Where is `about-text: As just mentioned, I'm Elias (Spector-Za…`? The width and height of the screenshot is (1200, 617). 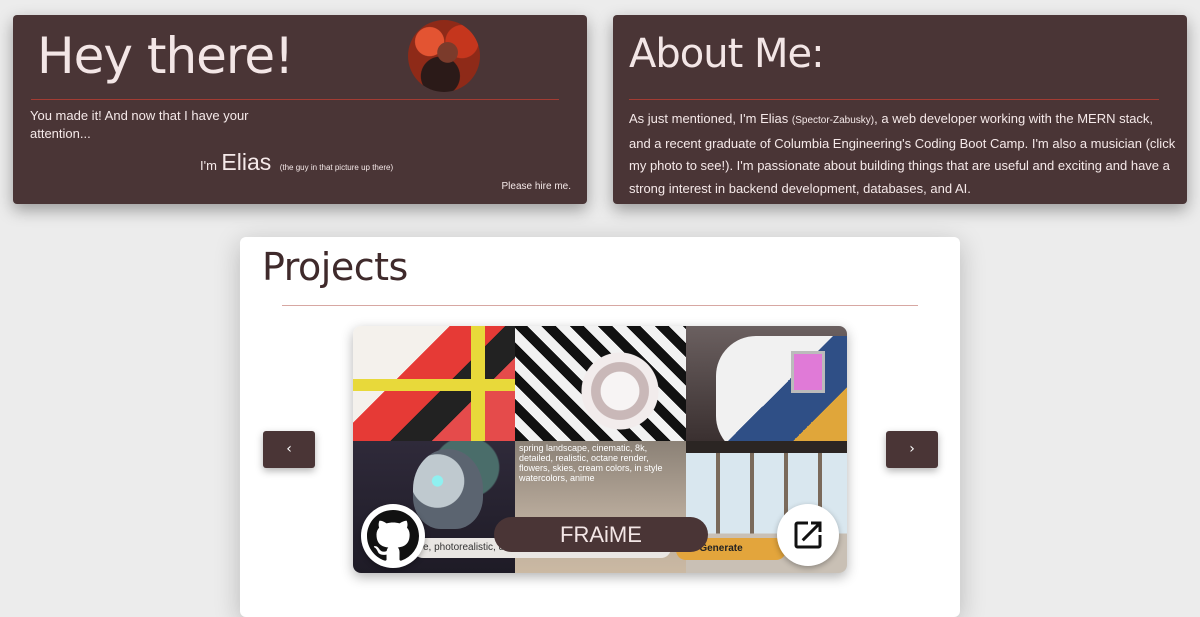 about-text: As just mentioned, I'm Elias (Spector-Za… is located at coordinates (903, 154).